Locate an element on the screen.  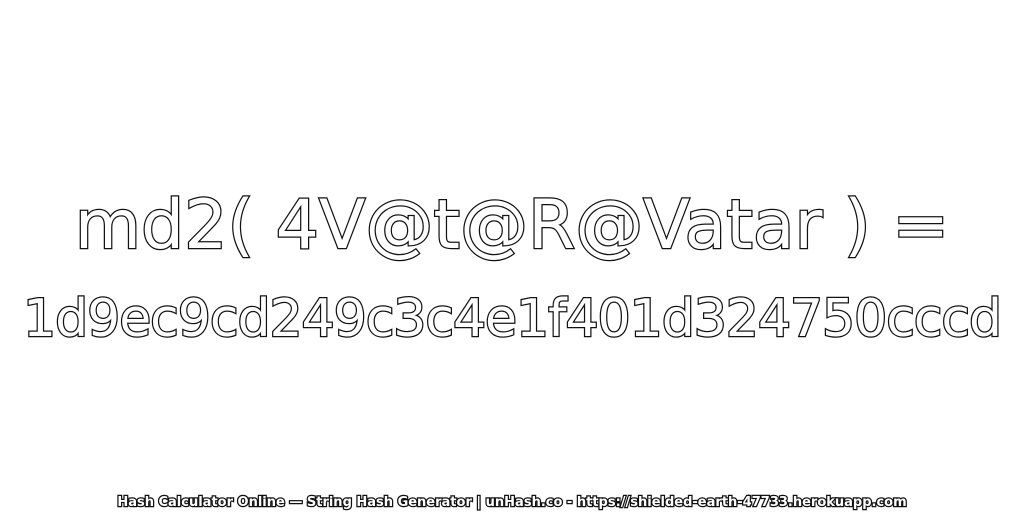
hash-expression: md2( 4V@t@R@Vatar ) = is located at coordinates (512, 226).